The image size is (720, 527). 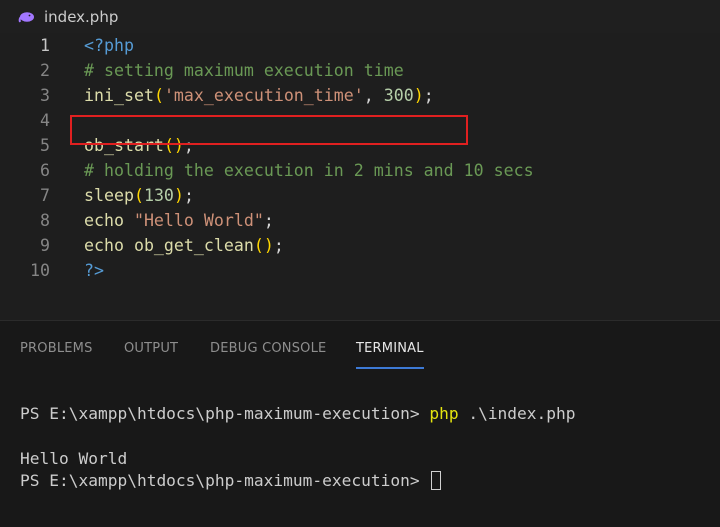 I want to click on code-text: echo "Hello World";, so click(x=179, y=220).